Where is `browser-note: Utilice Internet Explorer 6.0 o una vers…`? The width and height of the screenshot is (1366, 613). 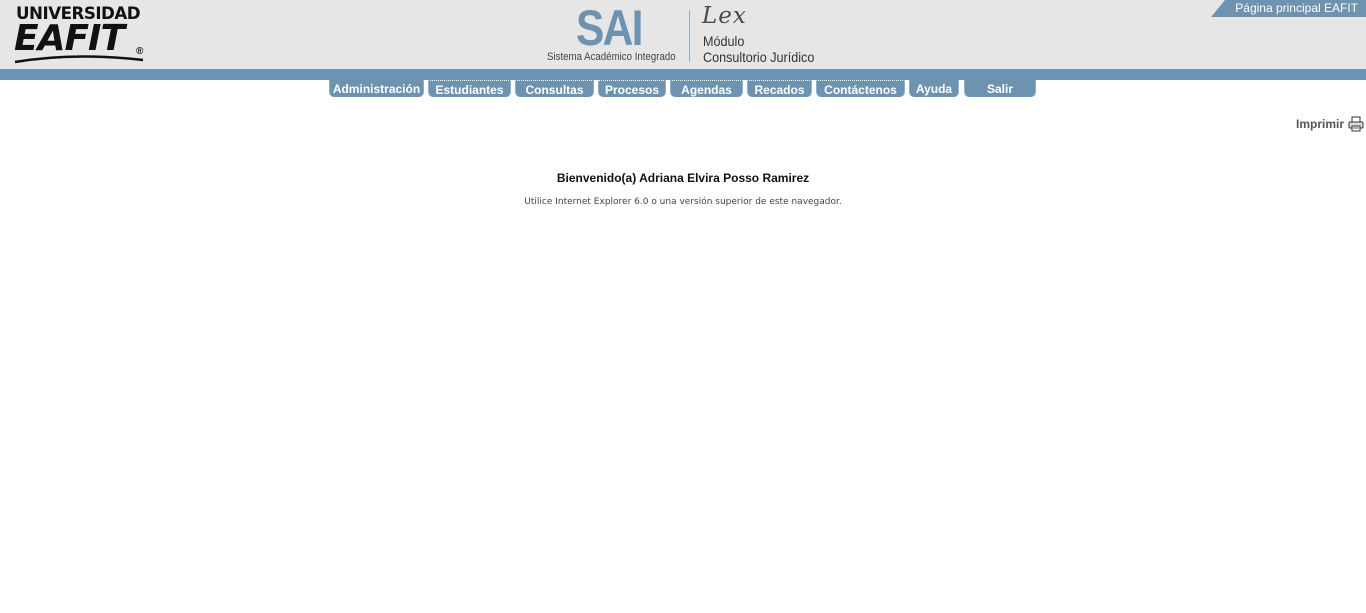 browser-note: Utilice Internet Explorer 6.0 o una vers… is located at coordinates (683, 202).